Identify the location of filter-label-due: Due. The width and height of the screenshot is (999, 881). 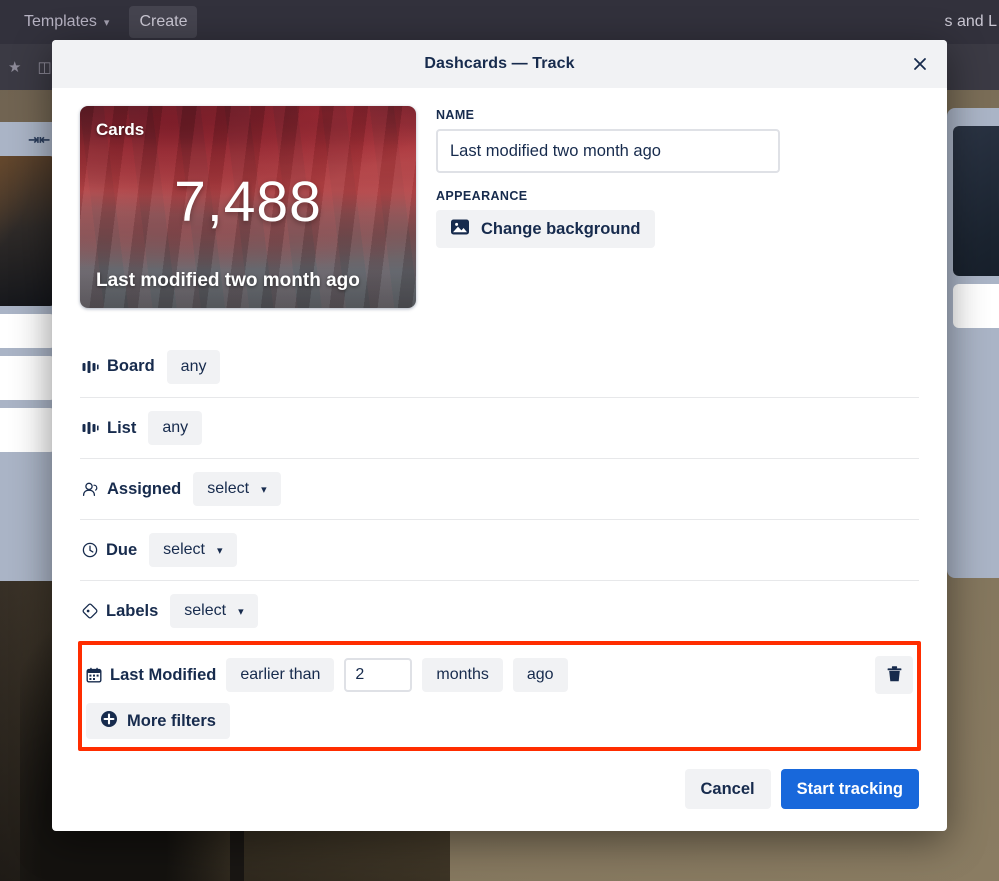
(109, 550).